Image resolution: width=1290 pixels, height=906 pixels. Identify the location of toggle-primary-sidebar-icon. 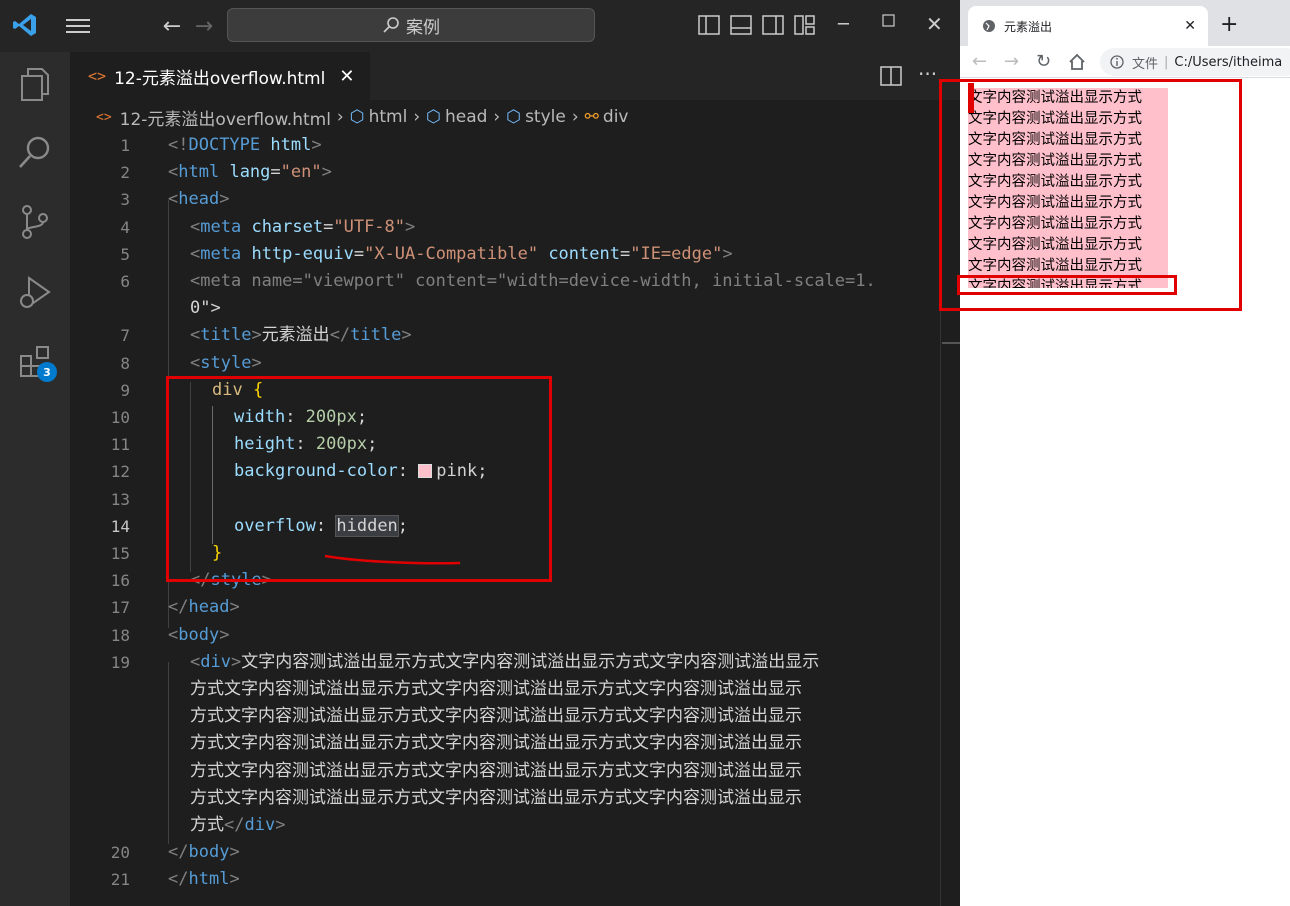
(709, 25).